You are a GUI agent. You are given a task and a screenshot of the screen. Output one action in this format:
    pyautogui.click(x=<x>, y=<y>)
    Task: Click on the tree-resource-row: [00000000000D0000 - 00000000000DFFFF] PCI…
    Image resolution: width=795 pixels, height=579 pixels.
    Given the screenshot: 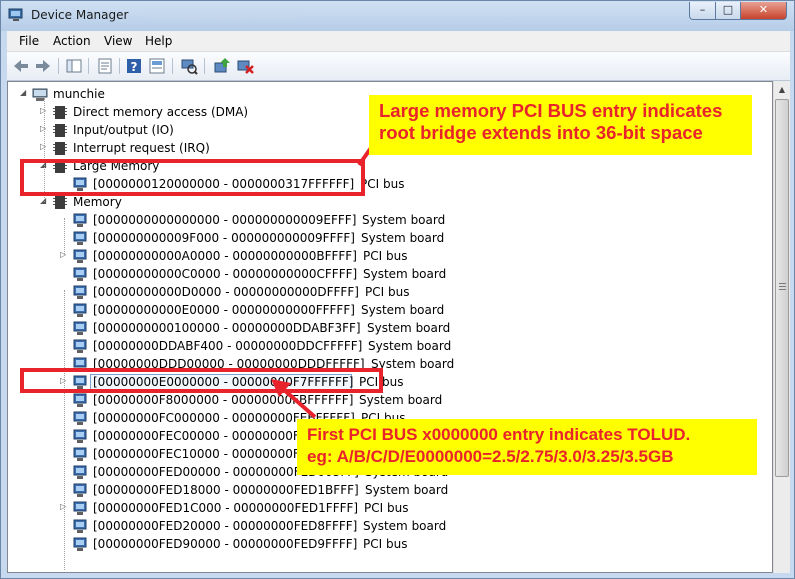 What is the action you would take?
    pyautogui.click(x=388, y=293)
    